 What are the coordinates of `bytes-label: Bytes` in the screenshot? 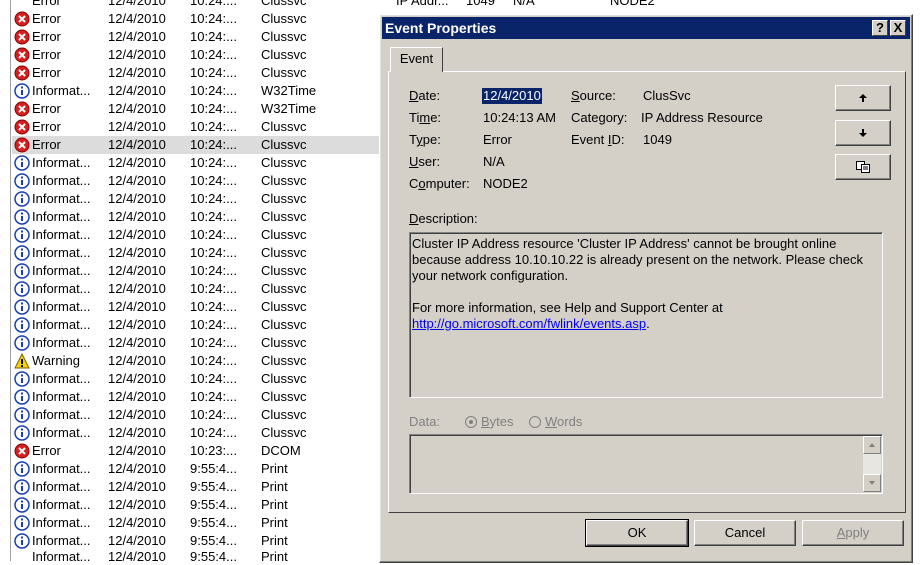 It's located at (497, 422).